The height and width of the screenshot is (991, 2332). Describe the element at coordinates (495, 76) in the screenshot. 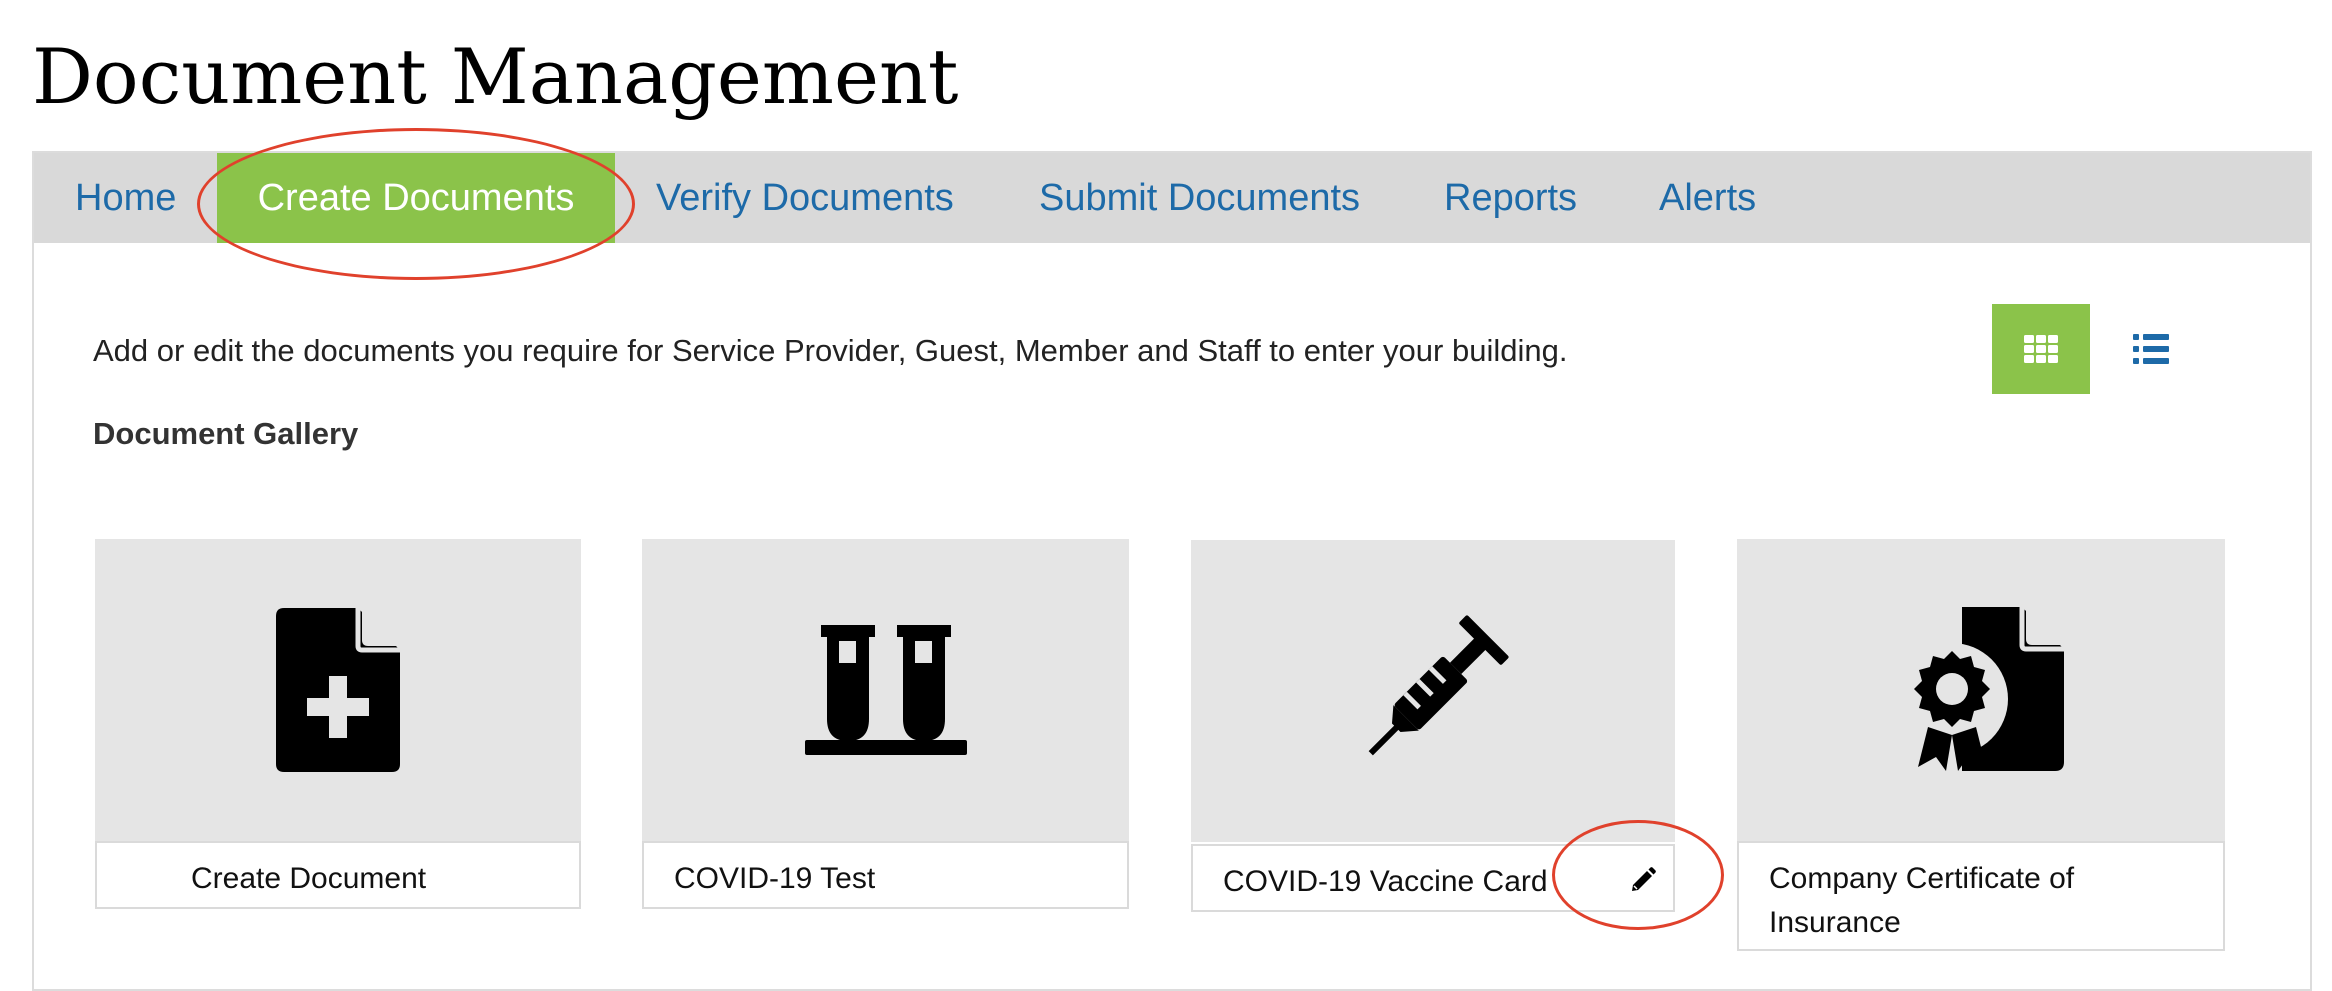

I see `page-title: Document Management` at that location.